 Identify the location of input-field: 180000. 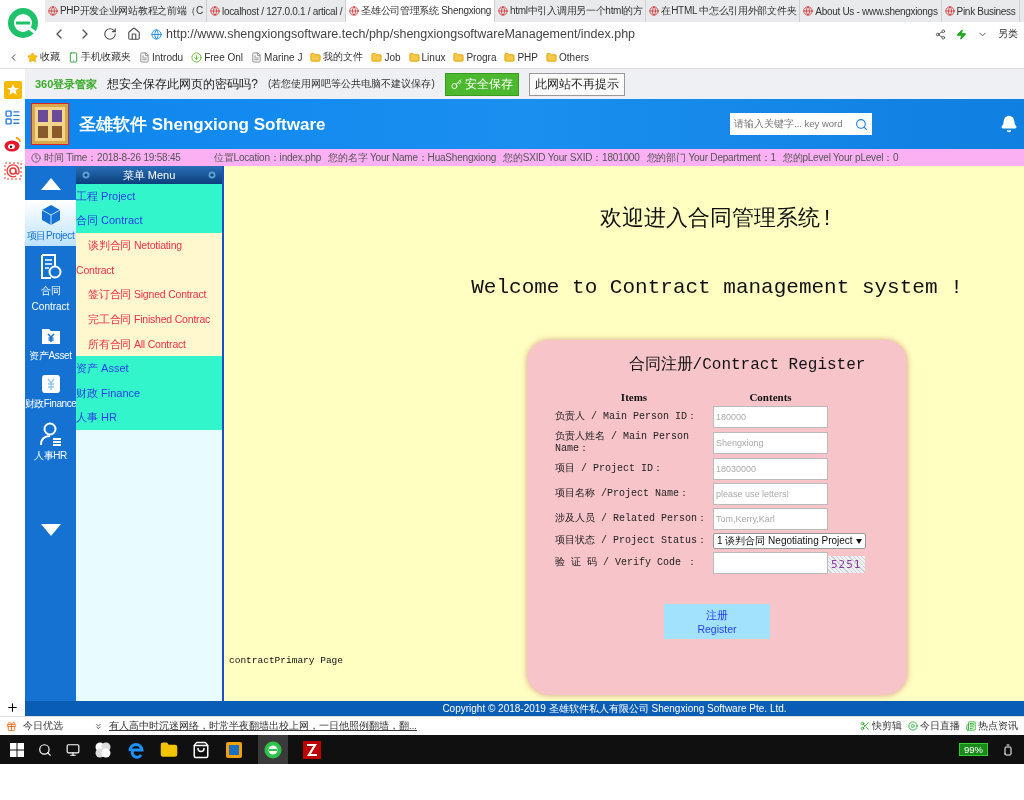
(770, 417).